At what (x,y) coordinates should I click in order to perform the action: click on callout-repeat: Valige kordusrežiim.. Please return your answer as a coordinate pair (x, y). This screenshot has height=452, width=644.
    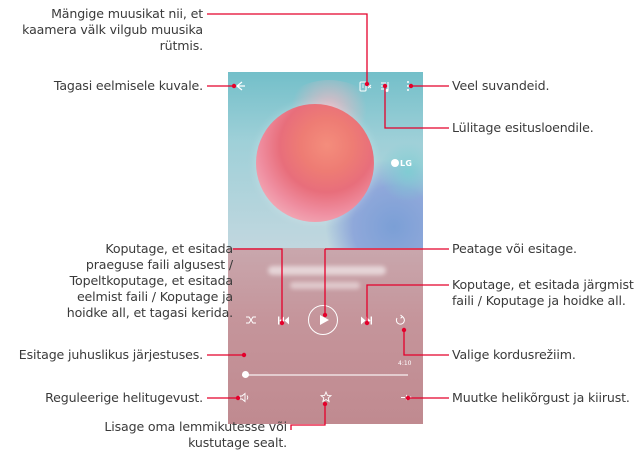
    Looking at the image, I should click on (514, 355).